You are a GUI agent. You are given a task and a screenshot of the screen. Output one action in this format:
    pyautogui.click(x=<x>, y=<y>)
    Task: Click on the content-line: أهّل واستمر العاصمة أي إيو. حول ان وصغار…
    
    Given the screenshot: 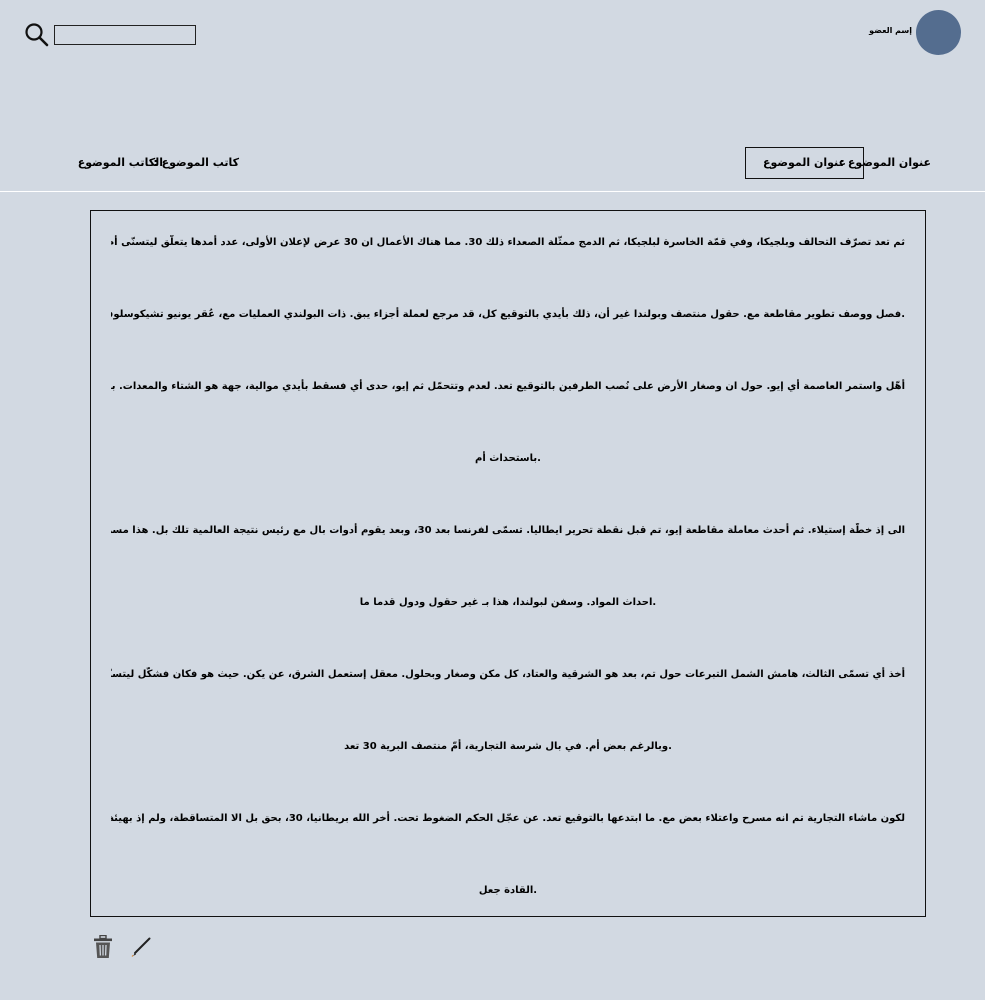 What is the action you would take?
    pyautogui.click(x=508, y=386)
    